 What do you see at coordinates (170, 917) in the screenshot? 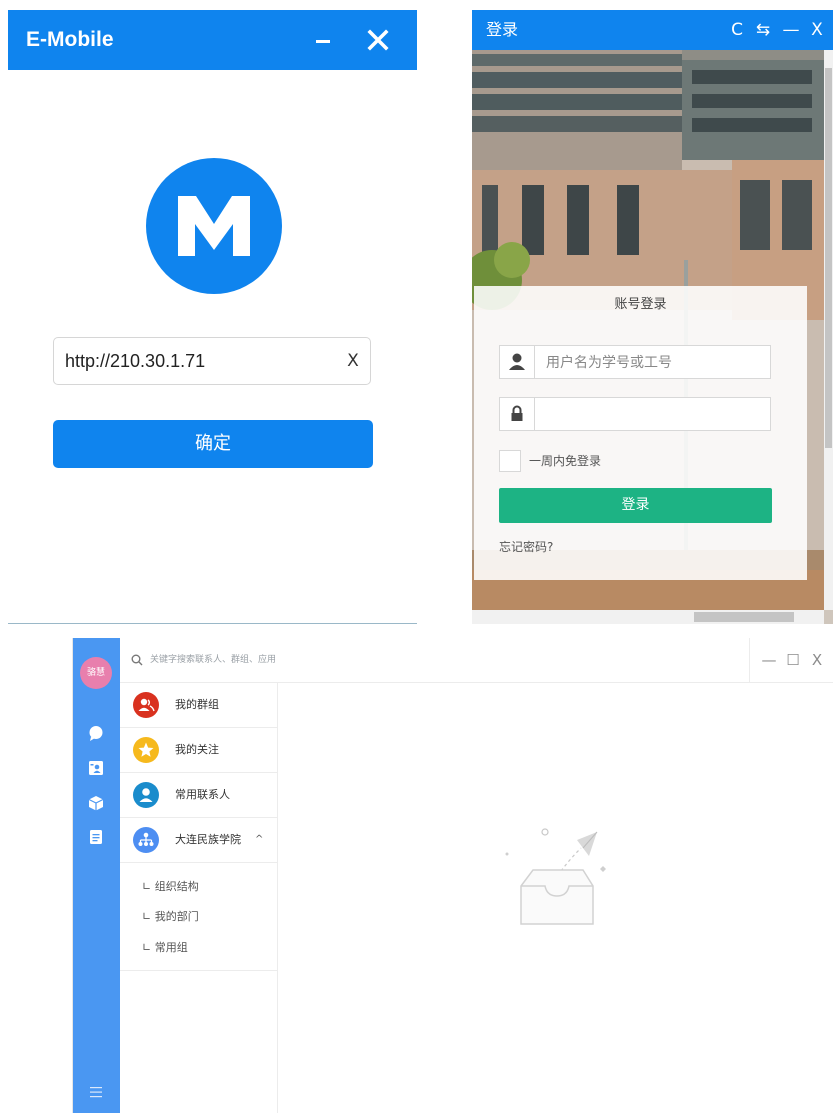
I see `sub-item-my-department: ∟ 我的部门` at bounding box center [170, 917].